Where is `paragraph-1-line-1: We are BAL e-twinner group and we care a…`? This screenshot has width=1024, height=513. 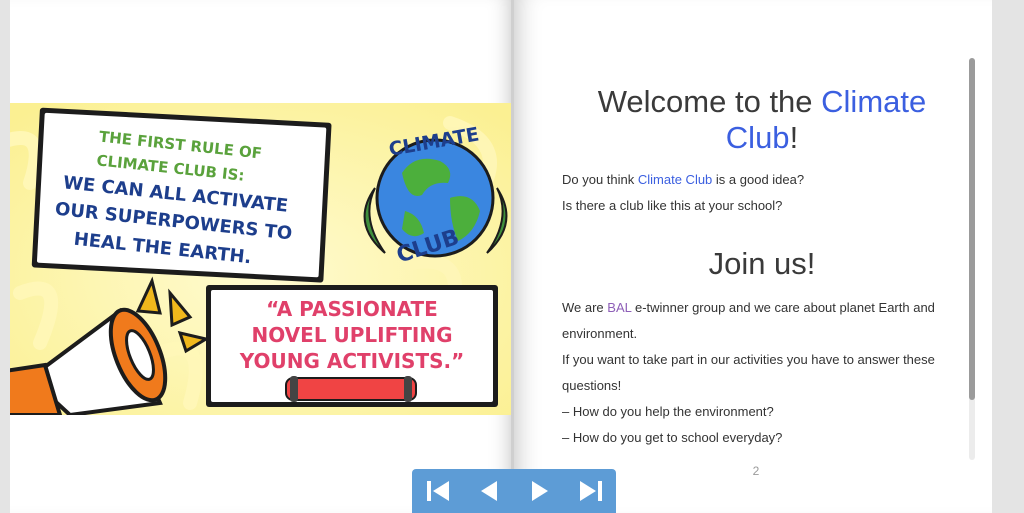
paragraph-1-line-1: We are BAL e-twinner group and we care a… is located at coordinates (764, 308).